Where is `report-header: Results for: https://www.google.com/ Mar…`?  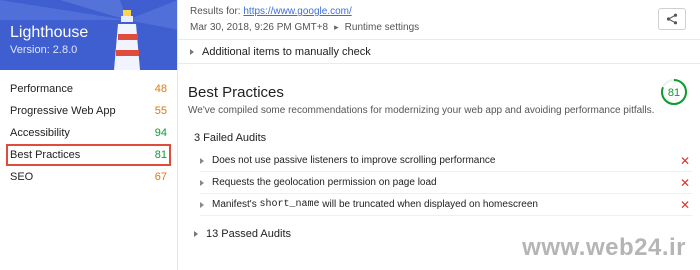
report-header: Results for: https://www.google.com/ Mar… is located at coordinates (439, 20).